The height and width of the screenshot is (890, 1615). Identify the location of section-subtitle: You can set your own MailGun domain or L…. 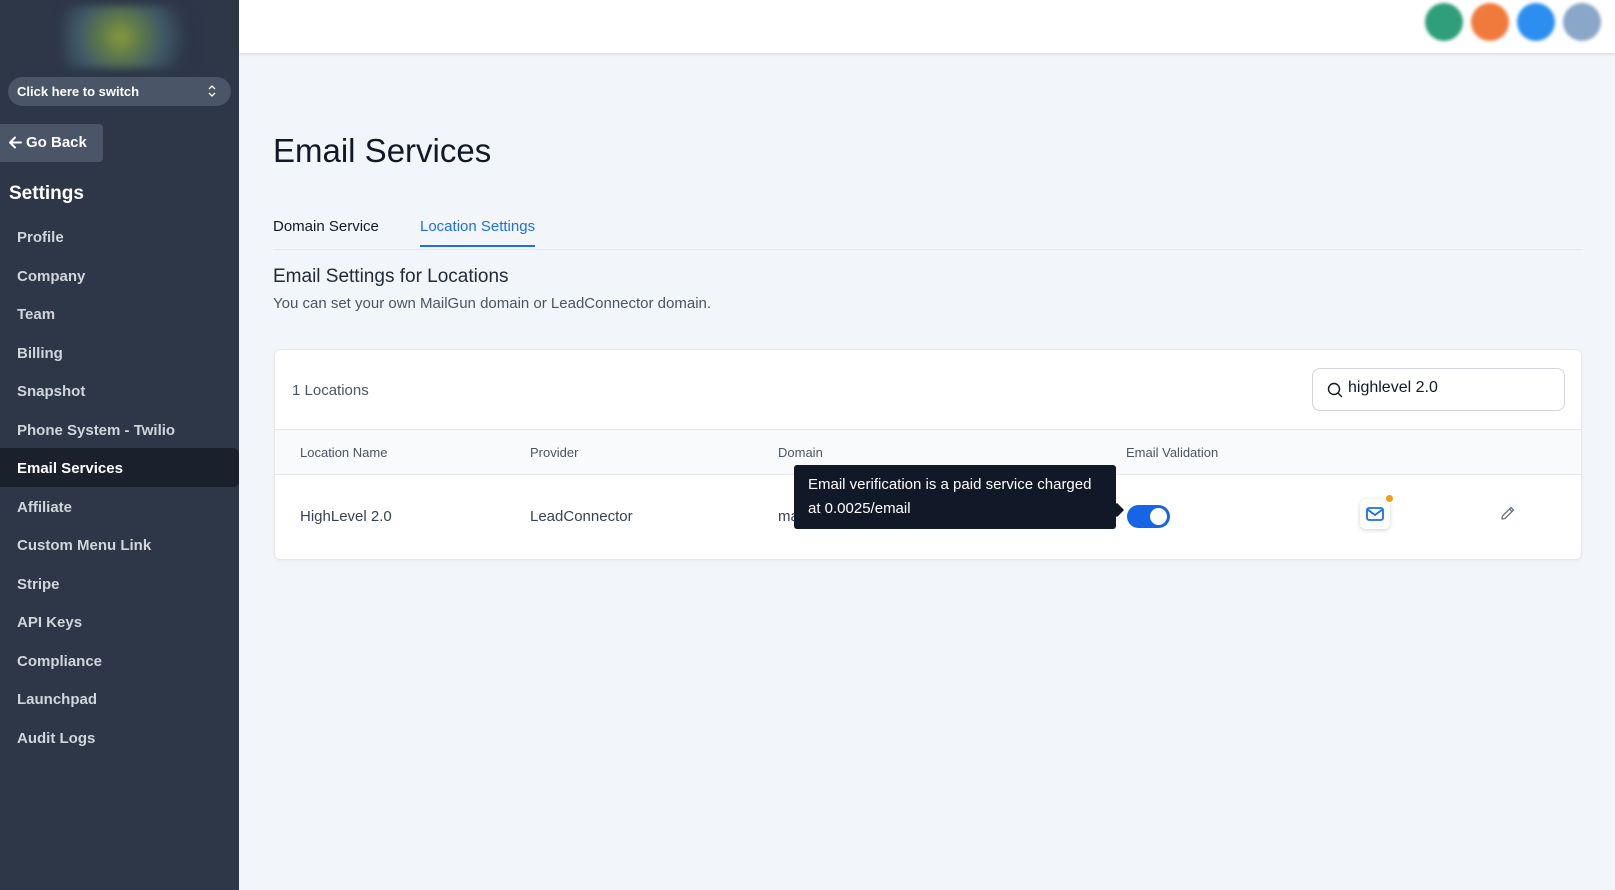
(492, 303).